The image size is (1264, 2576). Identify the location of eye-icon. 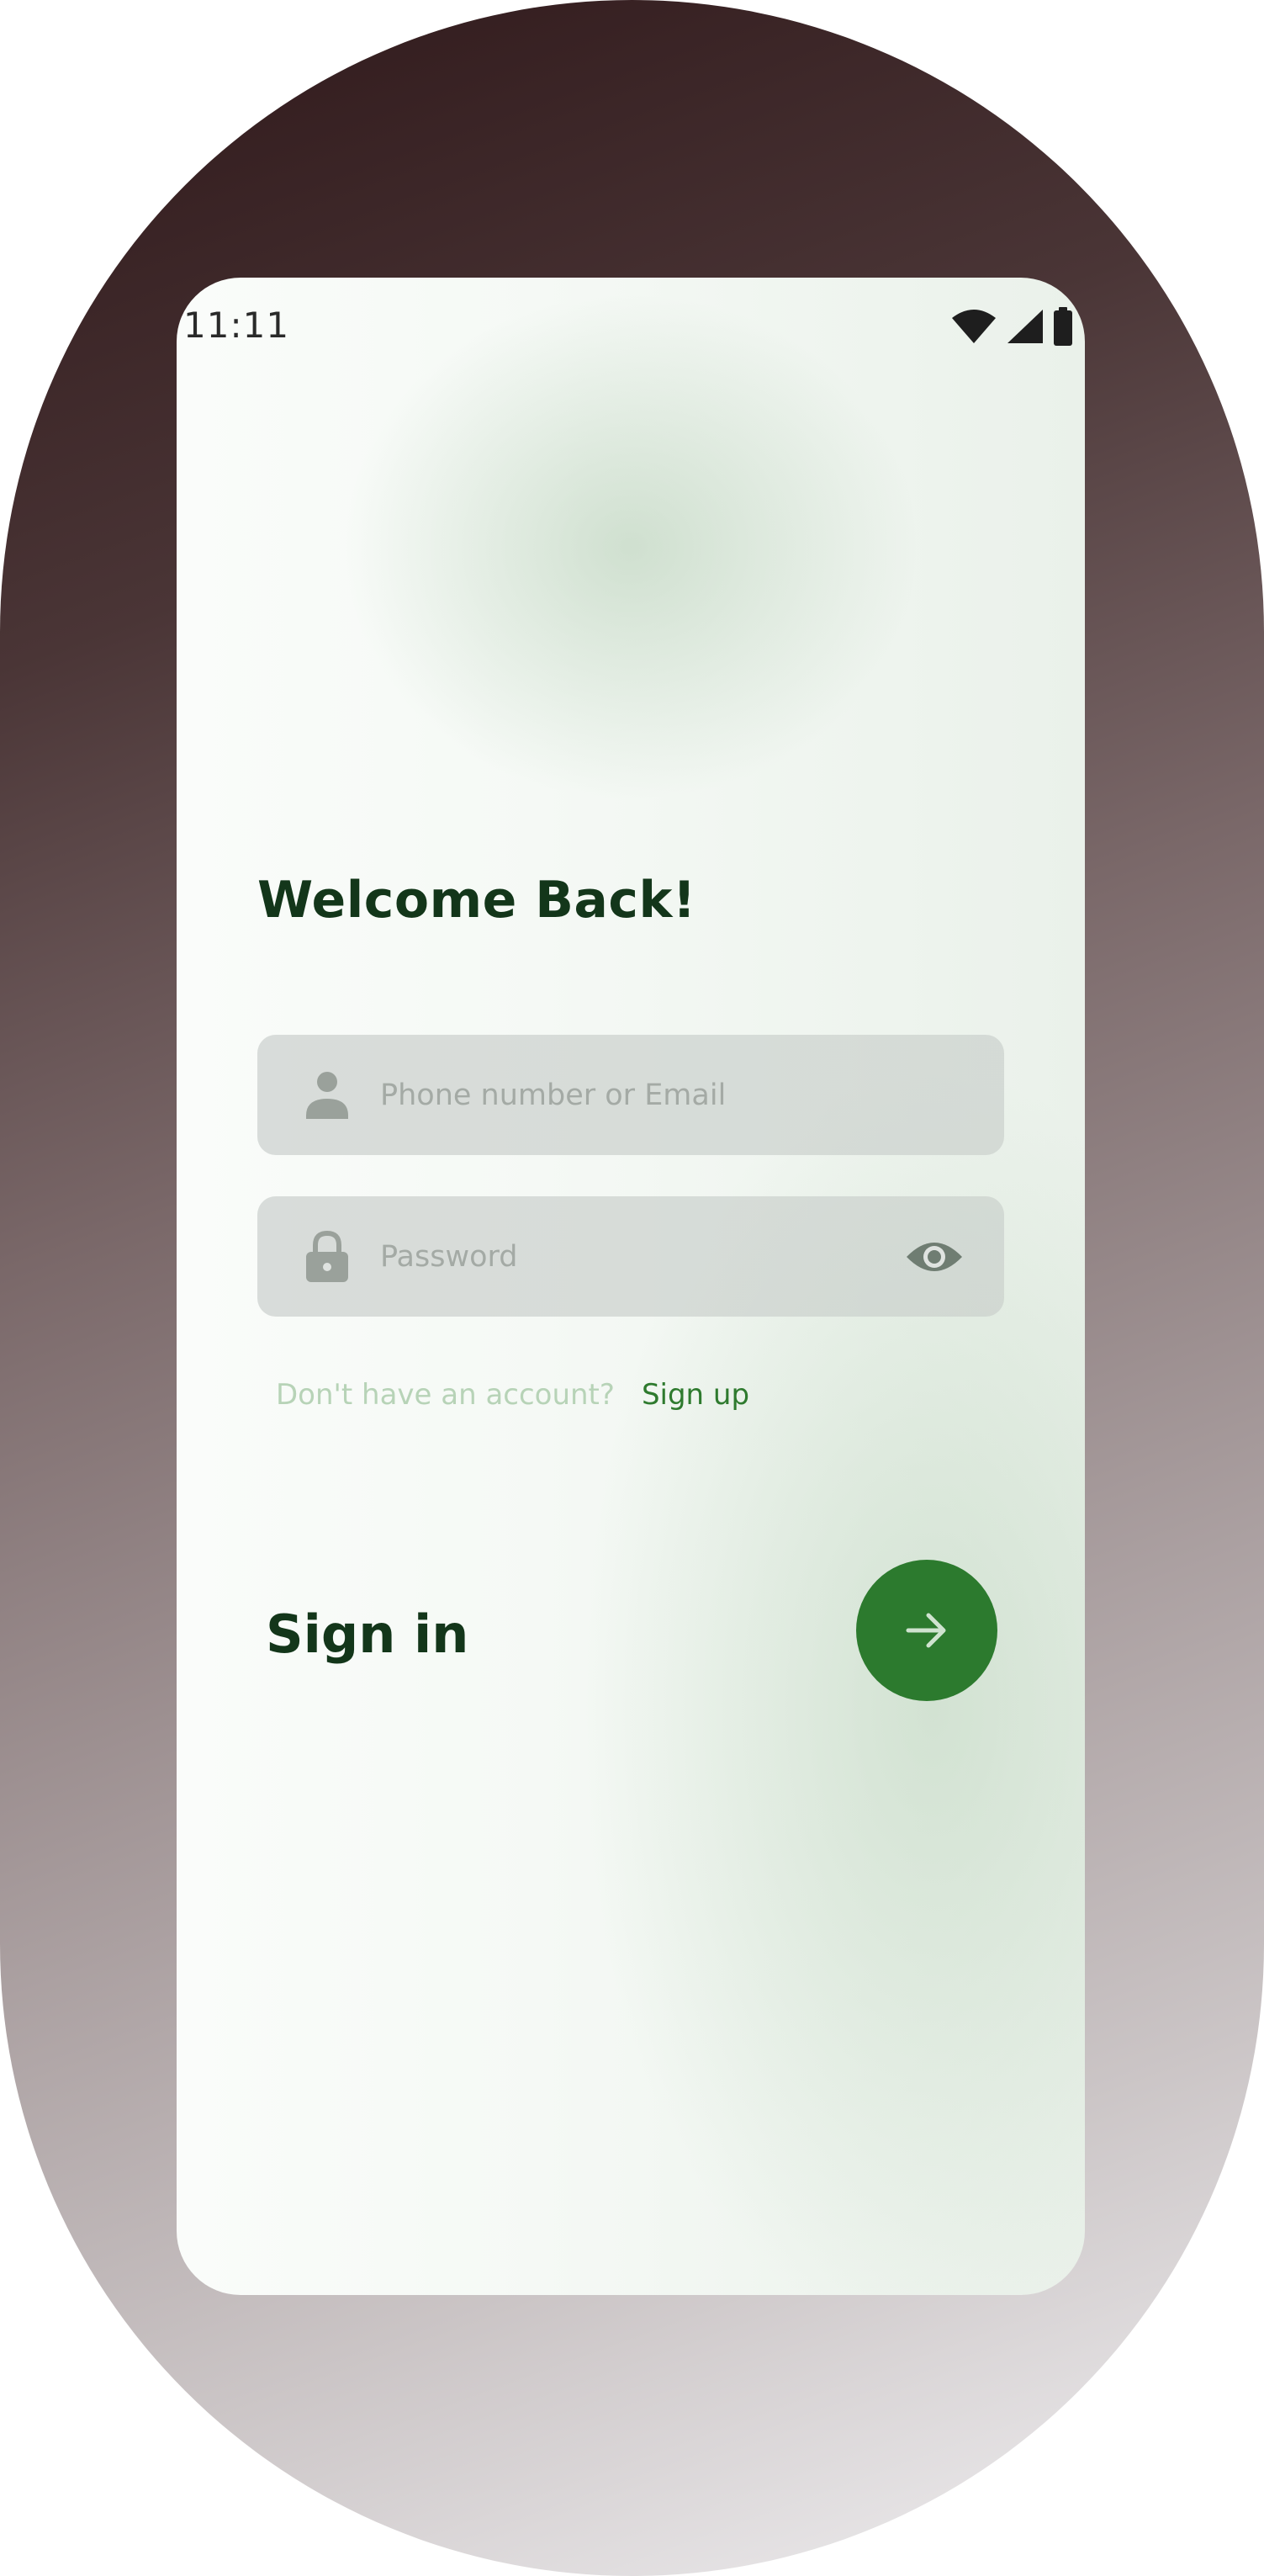
(934, 1257).